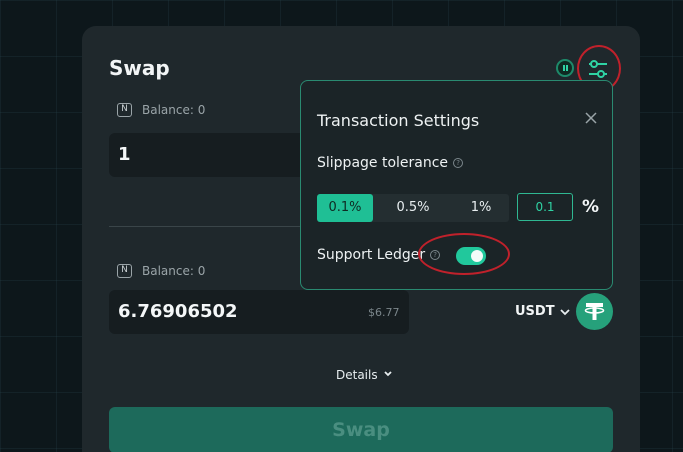 The width and height of the screenshot is (683, 452). What do you see at coordinates (361, 429) in the screenshot?
I see `swap-button: Swap` at bounding box center [361, 429].